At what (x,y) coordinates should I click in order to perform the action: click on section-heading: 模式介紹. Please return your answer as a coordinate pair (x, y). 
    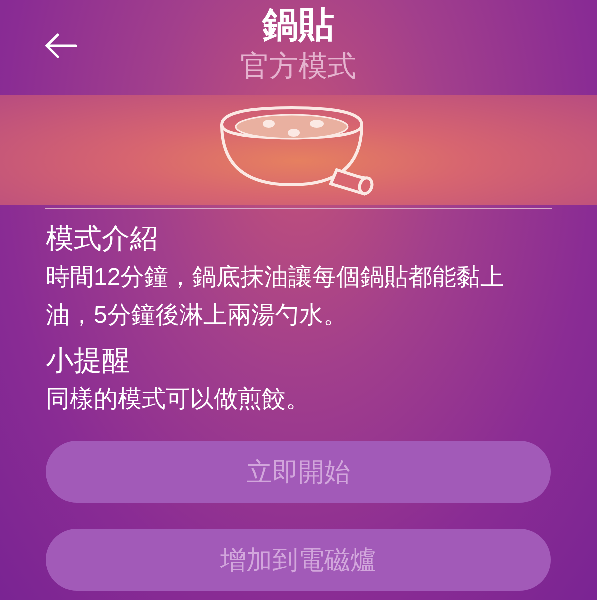
    Looking at the image, I should click on (102, 239).